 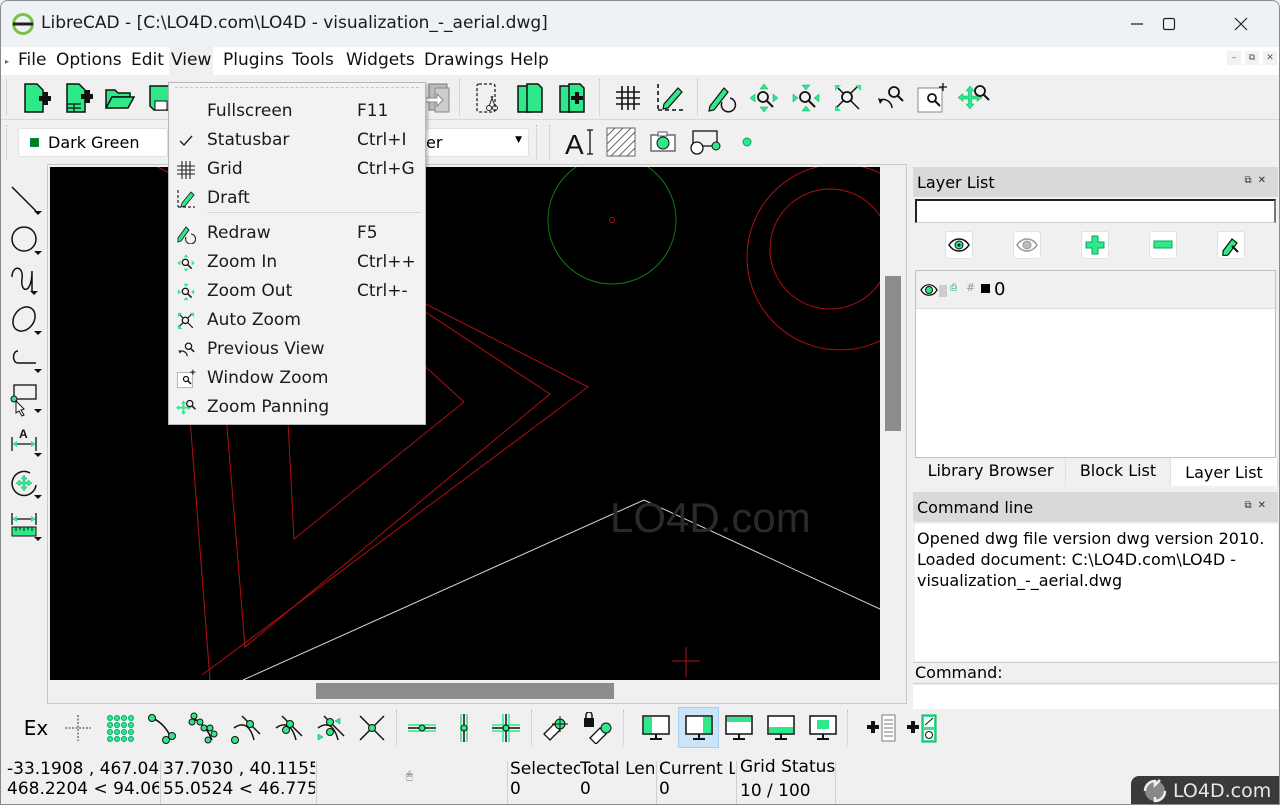 I want to click on select-tool-button, so click(x=25, y=400).